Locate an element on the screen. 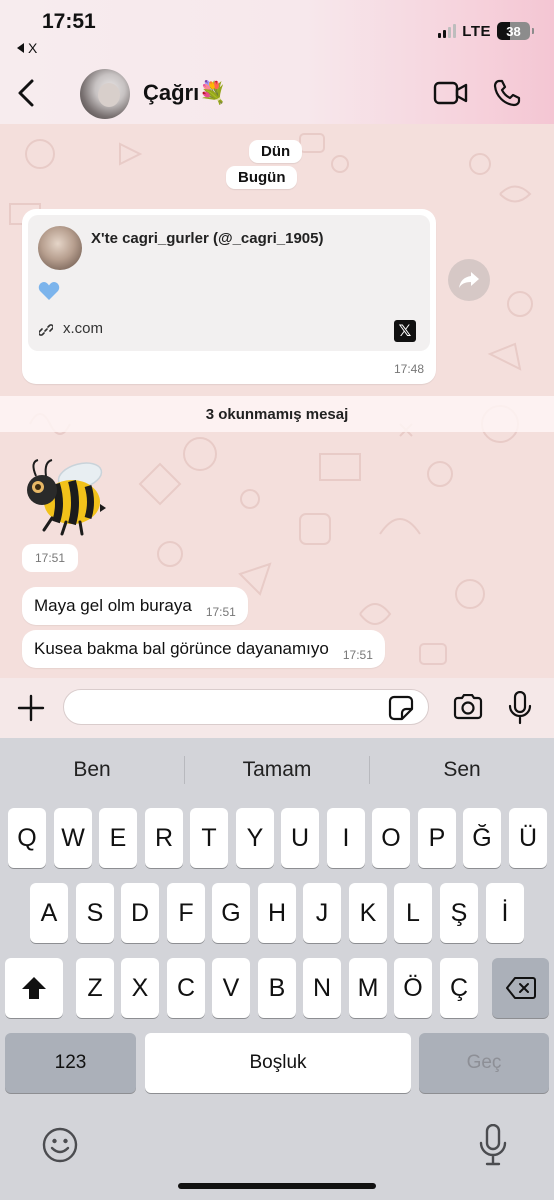  preview-title: X'te cagri_gurler (@_cagri_1905) is located at coordinates (207, 238).